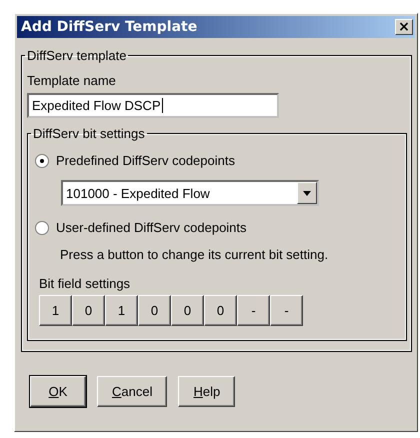 The image size is (420, 438). What do you see at coordinates (76, 55) in the screenshot?
I see `group-legend: DiffServ template` at bounding box center [76, 55].